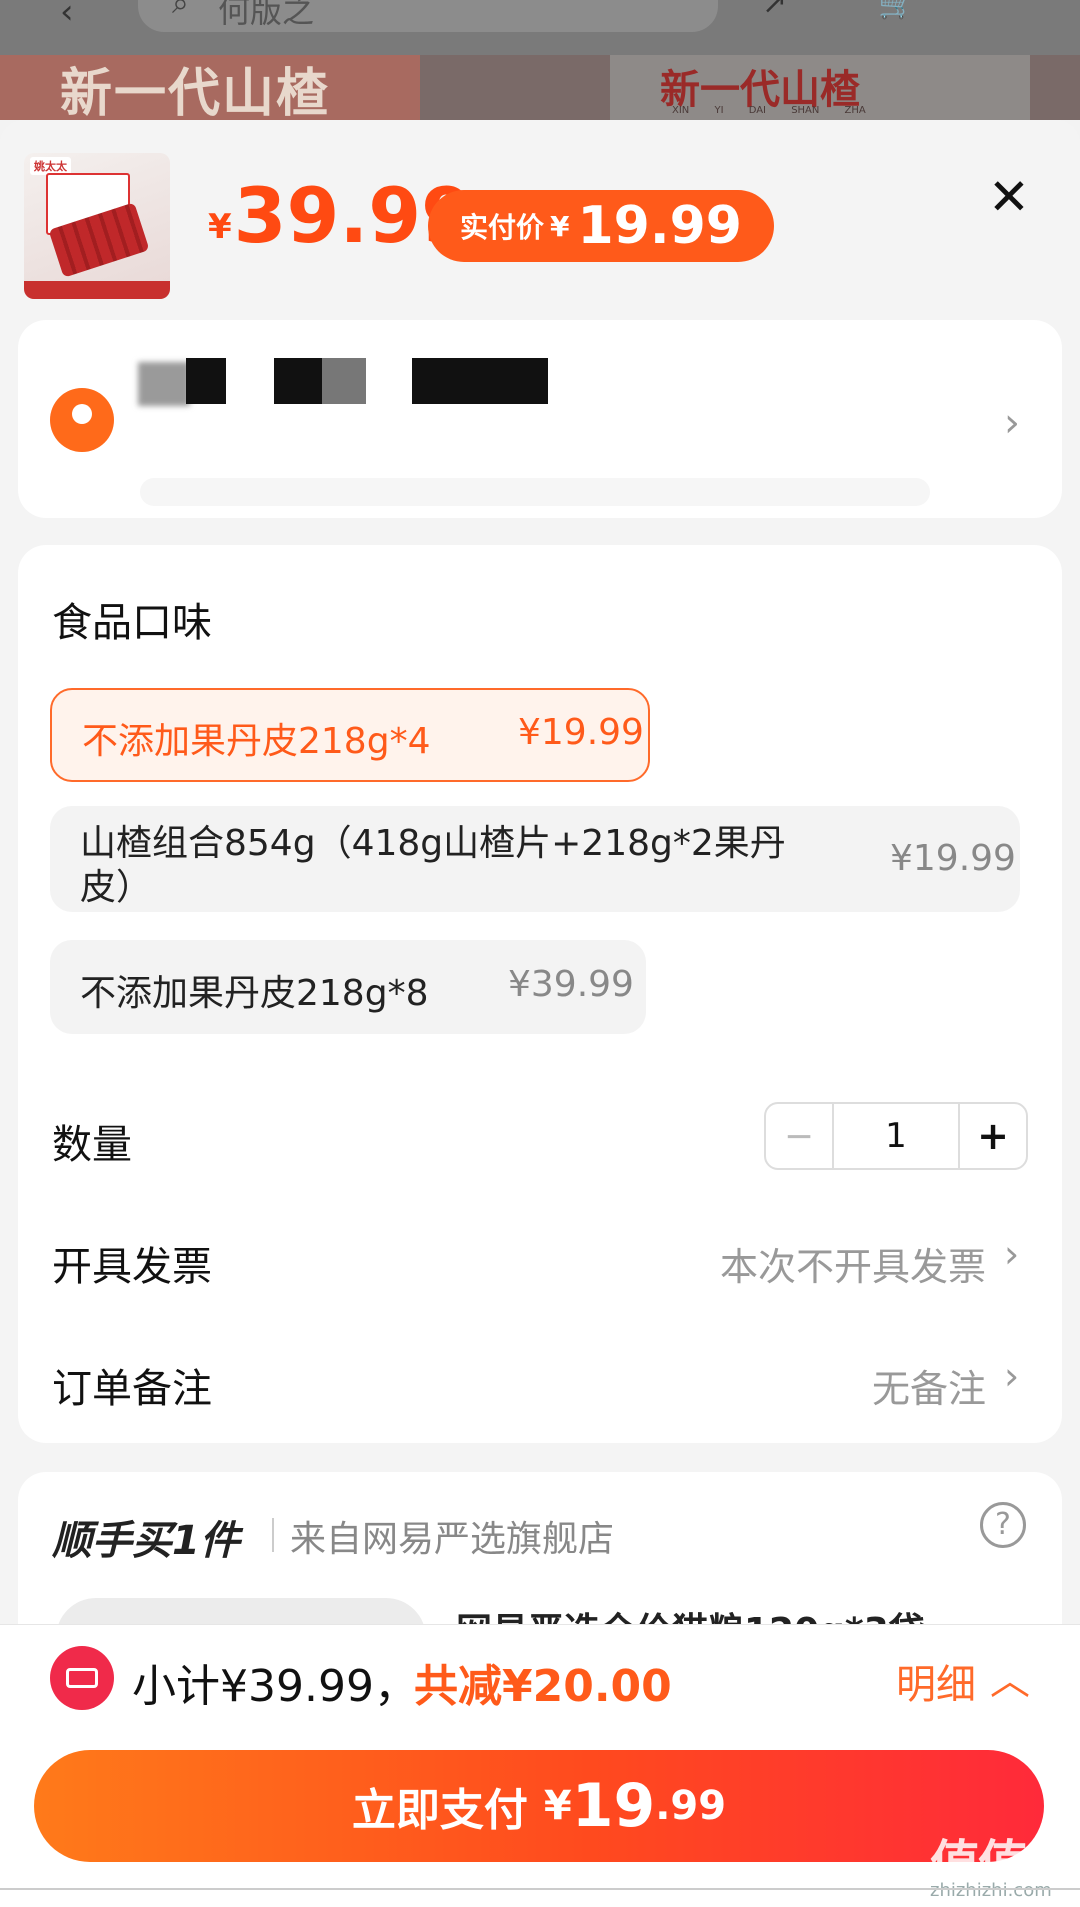 Image resolution: width=1080 pixels, height=1907 pixels. I want to click on addon-divider, so click(273, 1535).